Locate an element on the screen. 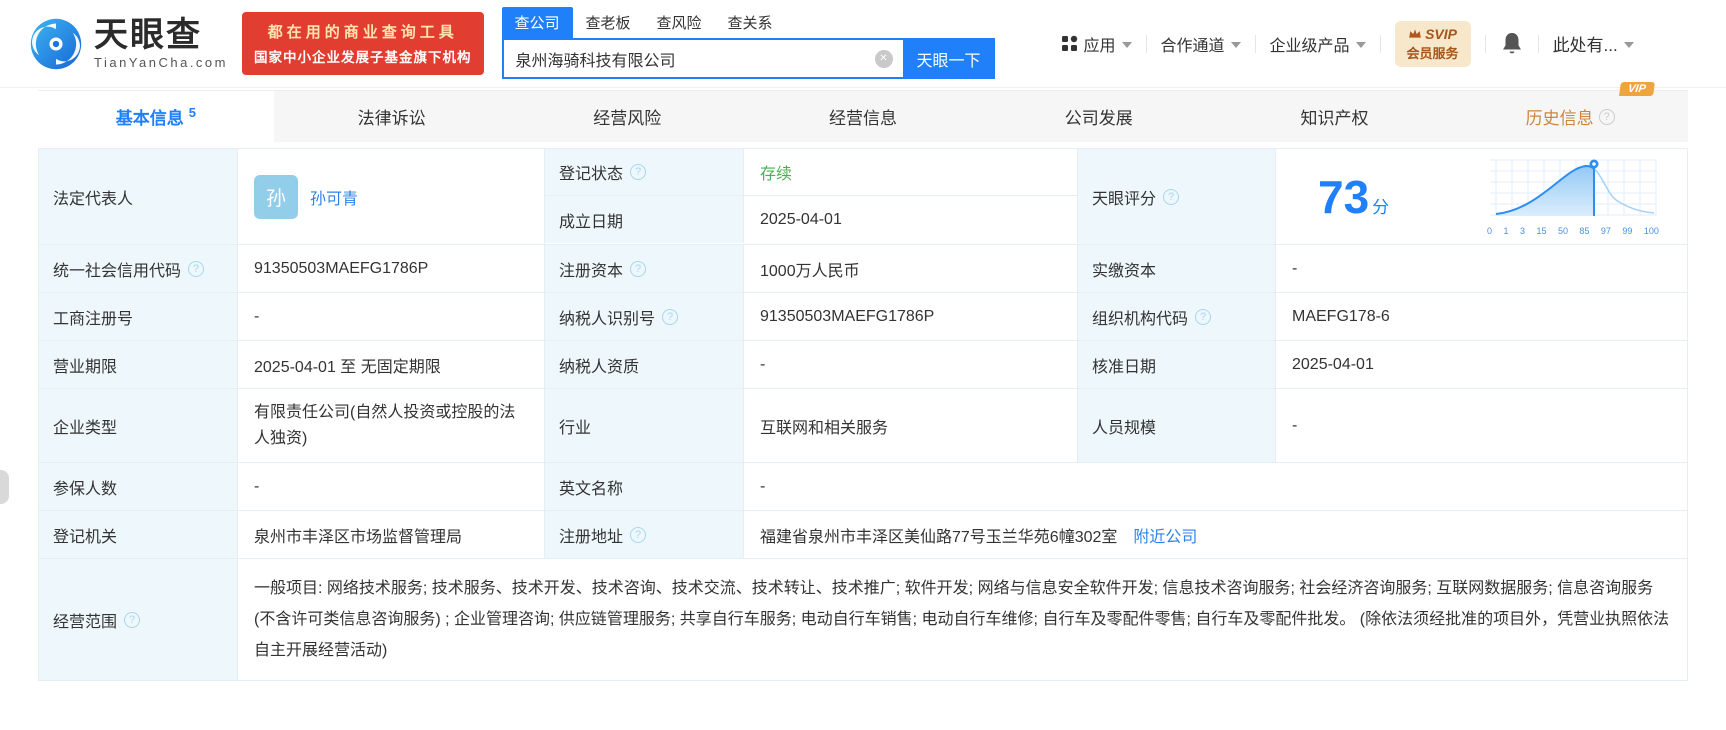  field-value-organization-code: MAEFG178-6 is located at coordinates (1341, 316).